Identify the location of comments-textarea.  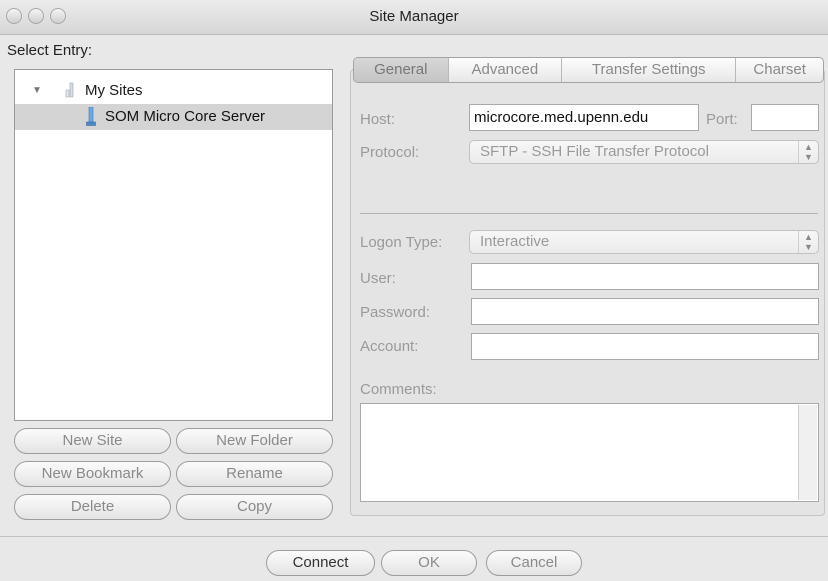
(589, 452).